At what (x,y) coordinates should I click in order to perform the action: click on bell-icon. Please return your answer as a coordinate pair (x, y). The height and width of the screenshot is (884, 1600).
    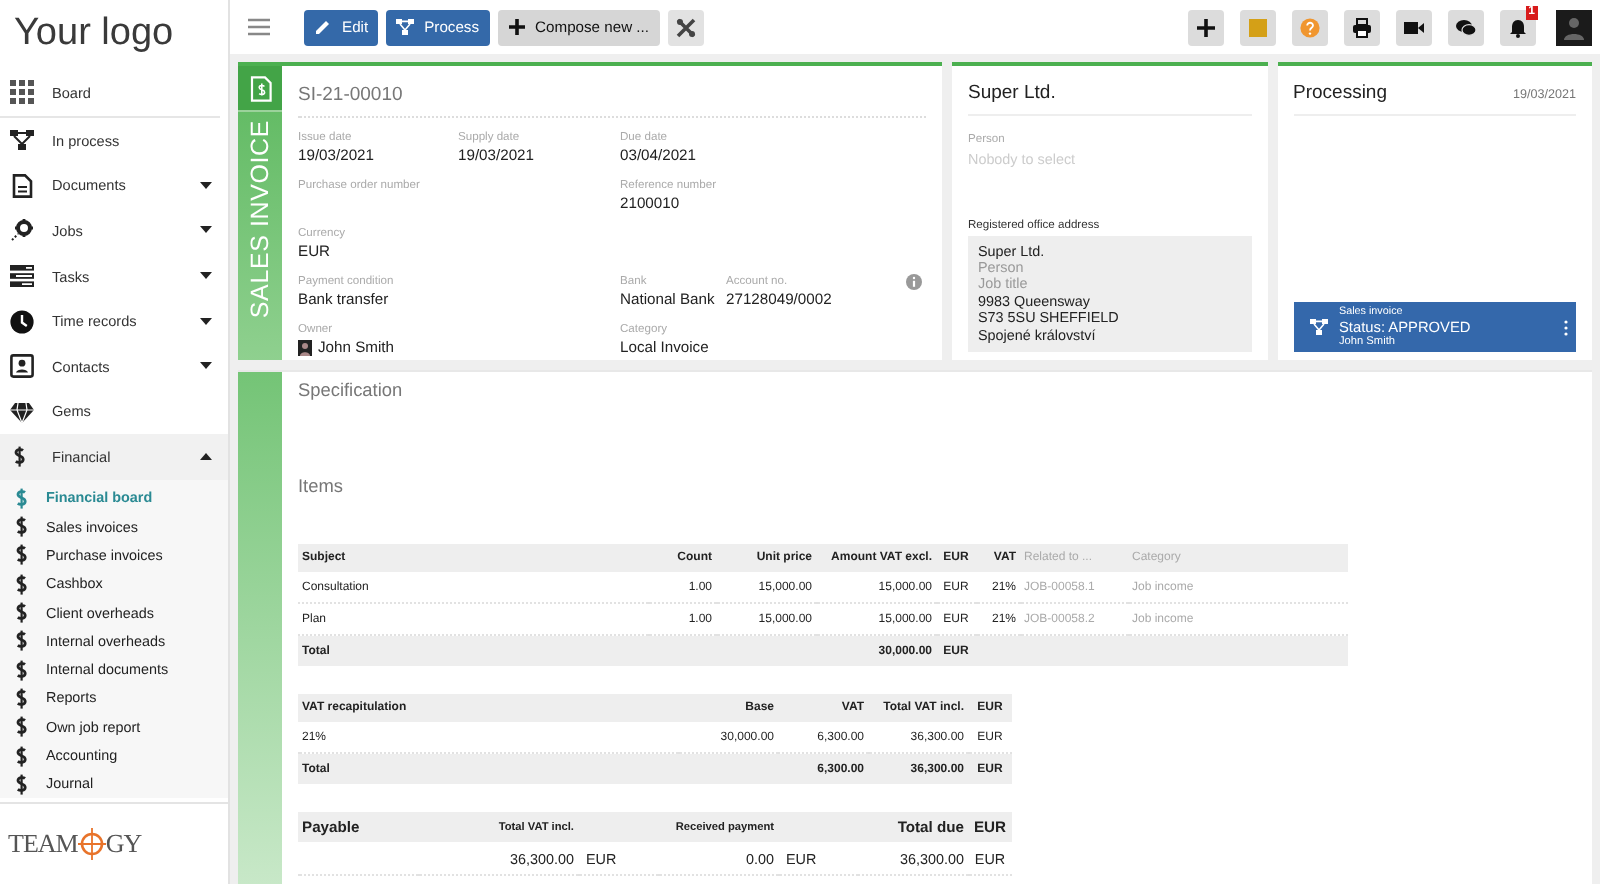
    Looking at the image, I should click on (1518, 27).